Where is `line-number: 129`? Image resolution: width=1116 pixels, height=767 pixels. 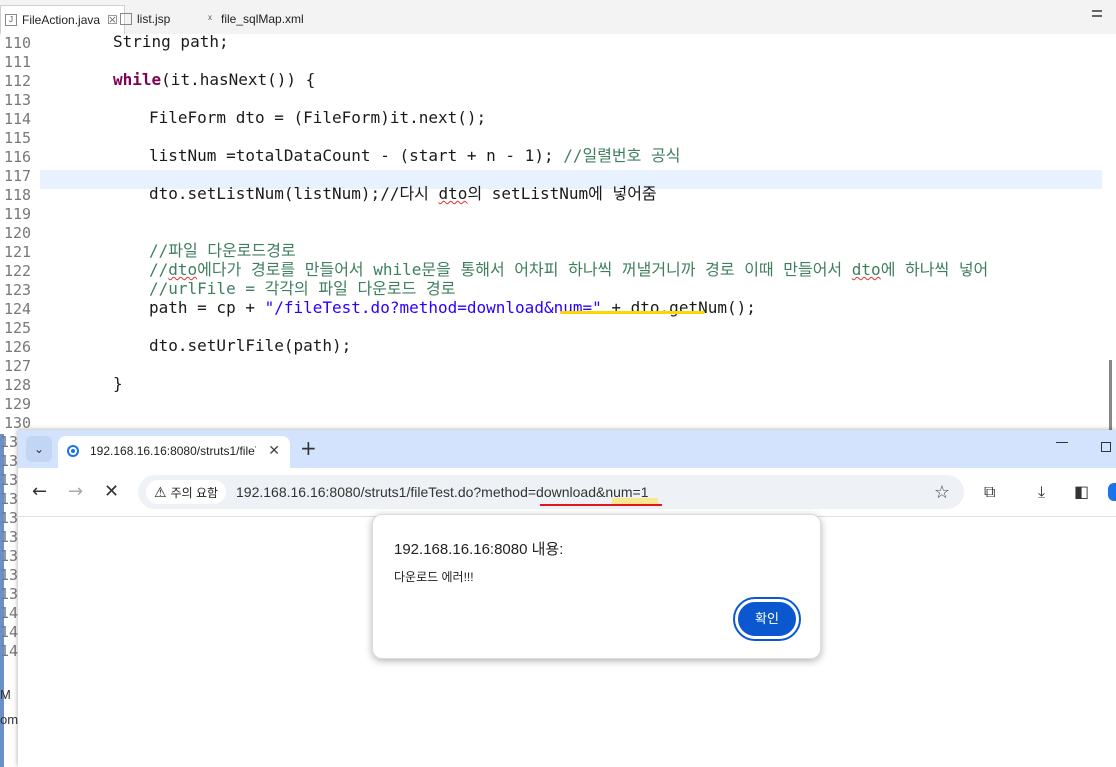
line-number: 129 is located at coordinates (18, 404).